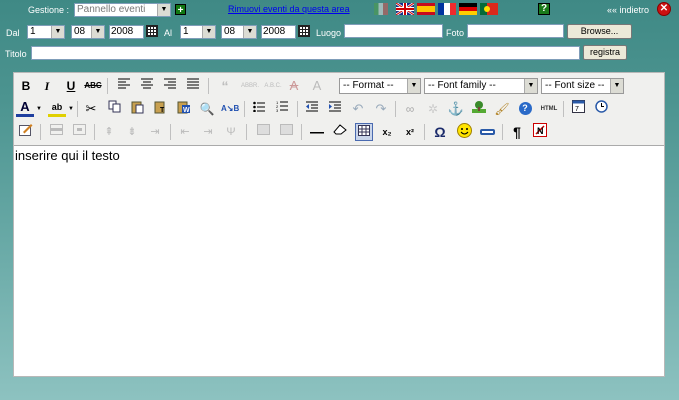 Image resolution: width=679 pixels, height=400 pixels. What do you see at coordinates (605, 52) in the screenshot?
I see `register-button: registra` at bounding box center [605, 52].